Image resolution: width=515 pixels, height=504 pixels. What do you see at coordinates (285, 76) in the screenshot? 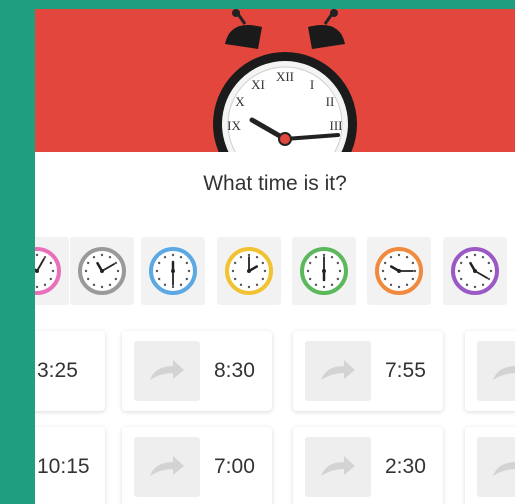
I see `svg-text: XII` at bounding box center [285, 76].